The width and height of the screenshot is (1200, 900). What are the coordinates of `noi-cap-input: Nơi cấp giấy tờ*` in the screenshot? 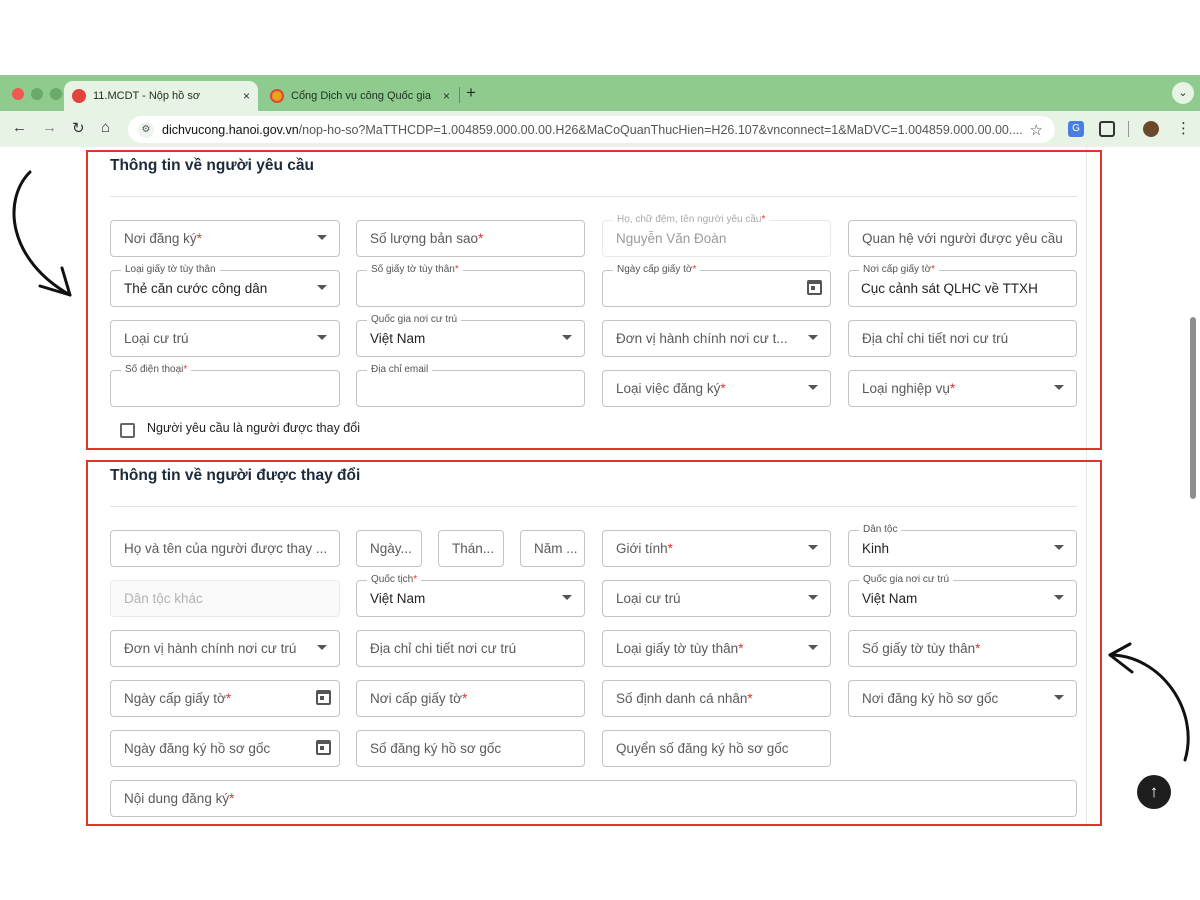 It's located at (470, 698).